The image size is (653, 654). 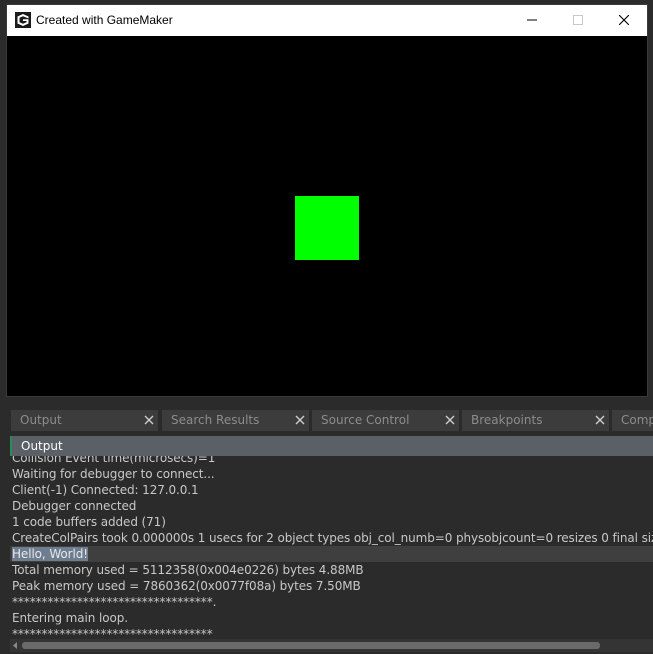 I want to click on tab-compile: Comp, so click(x=632, y=420).